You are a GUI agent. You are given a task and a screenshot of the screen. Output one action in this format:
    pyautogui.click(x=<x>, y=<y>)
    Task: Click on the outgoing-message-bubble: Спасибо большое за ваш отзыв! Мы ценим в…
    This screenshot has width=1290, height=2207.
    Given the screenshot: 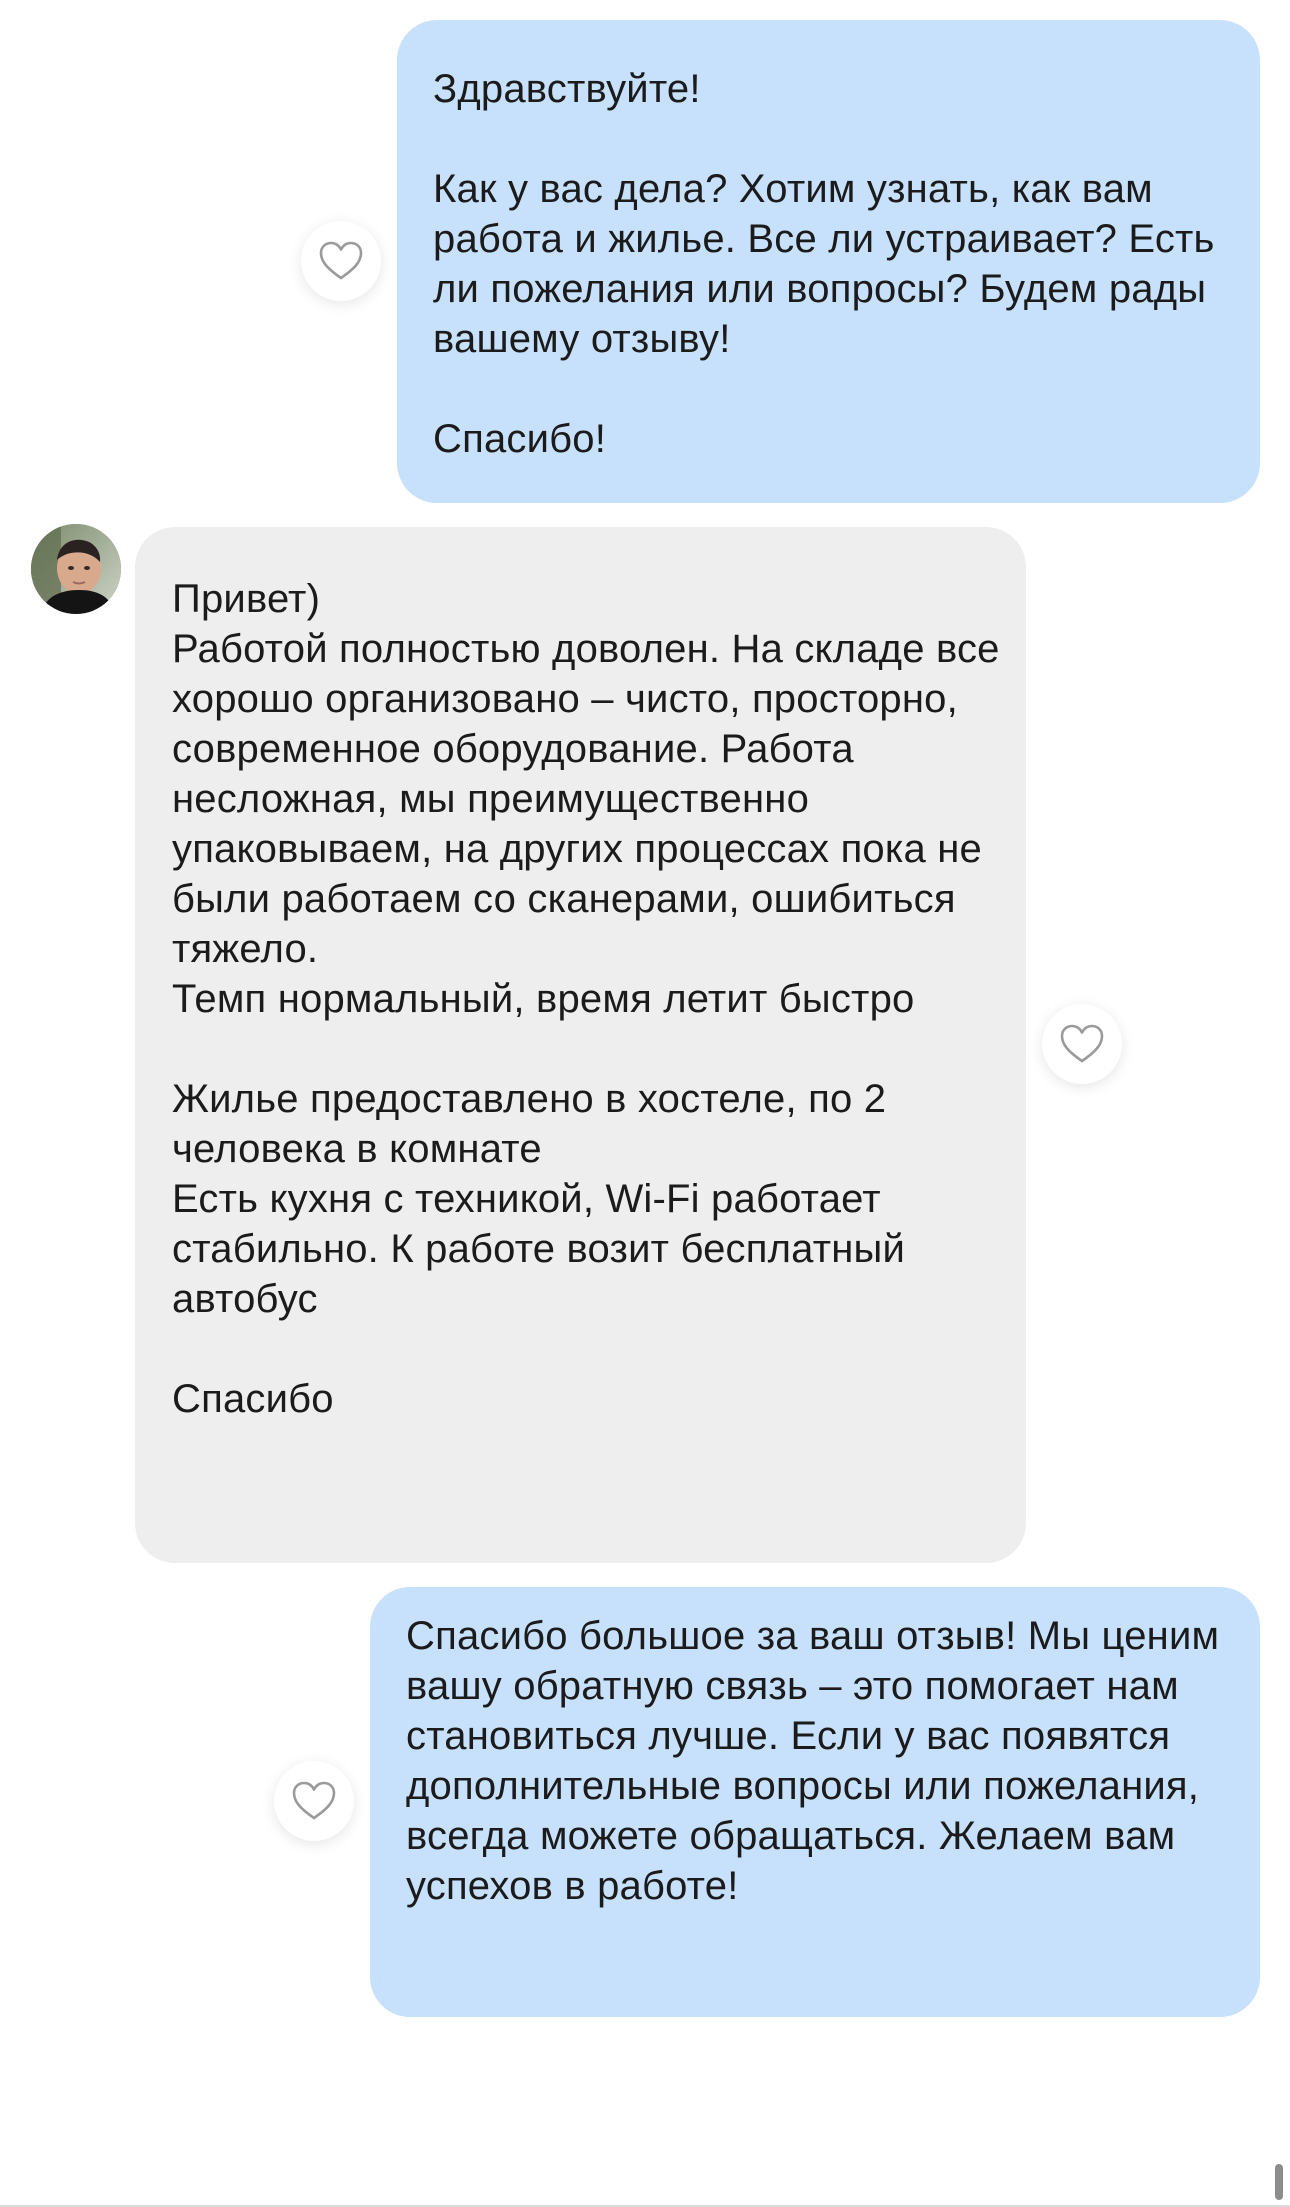 What is the action you would take?
    pyautogui.click(x=815, y=1802)
    